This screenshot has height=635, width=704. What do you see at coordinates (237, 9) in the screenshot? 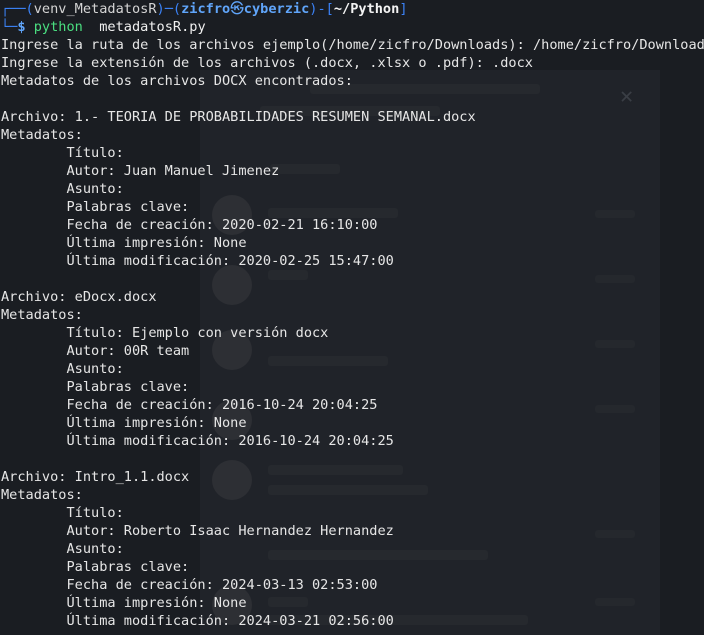
I see `prompt-symbol: ㉿` at bounding box center [237, 9].